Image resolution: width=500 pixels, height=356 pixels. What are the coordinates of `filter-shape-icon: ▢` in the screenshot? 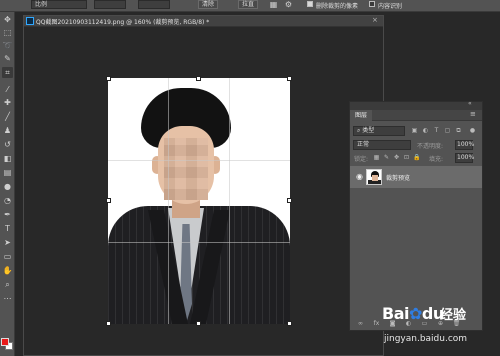 It's located at (447, 130).